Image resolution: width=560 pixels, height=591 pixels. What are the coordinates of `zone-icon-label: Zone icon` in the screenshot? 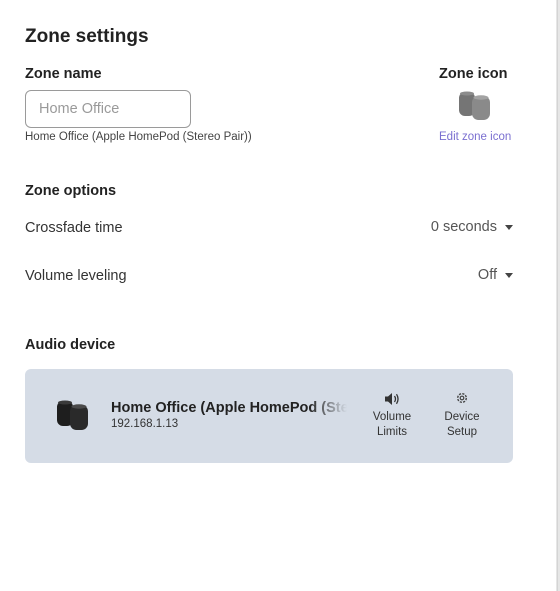 It's located at (473, 74).